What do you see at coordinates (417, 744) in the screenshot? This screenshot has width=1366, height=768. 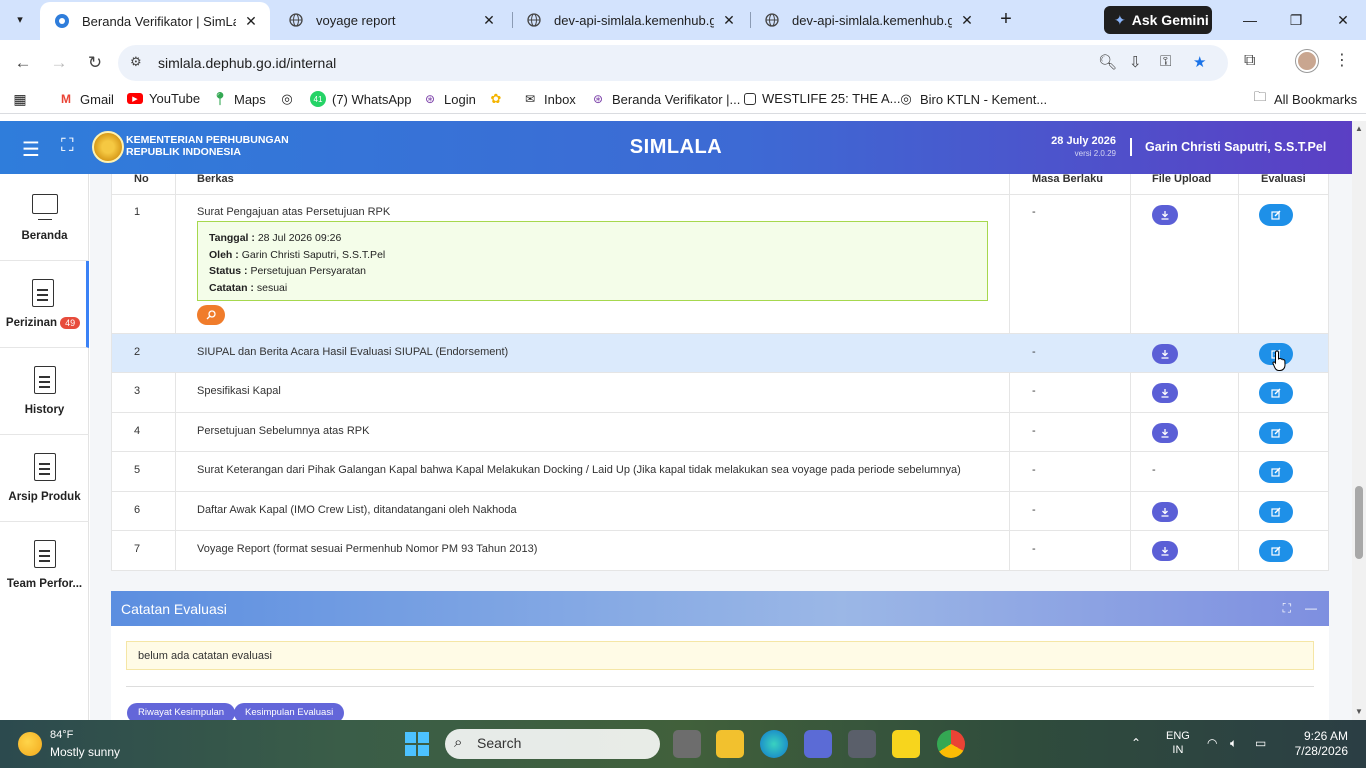 I see `windows-start-icon` at bounding box center [417, 744].